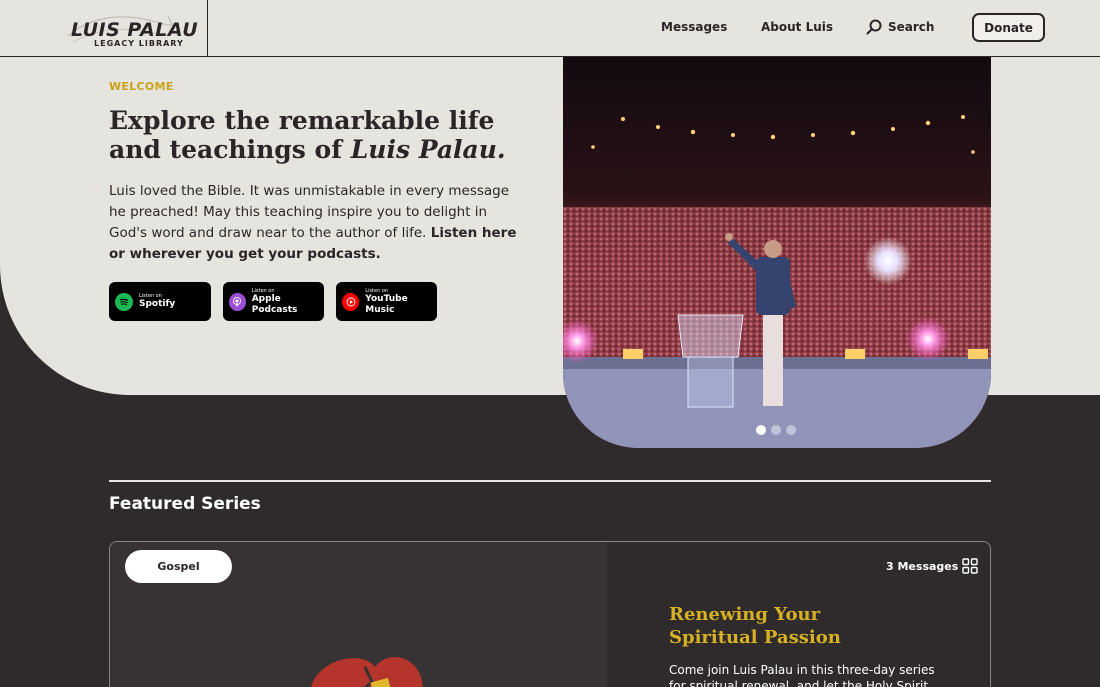  What do you see at coordinates (797, 27) in the screenshot?
I see `nav-about-luis: About Luis` at bounding box center [797, 27].